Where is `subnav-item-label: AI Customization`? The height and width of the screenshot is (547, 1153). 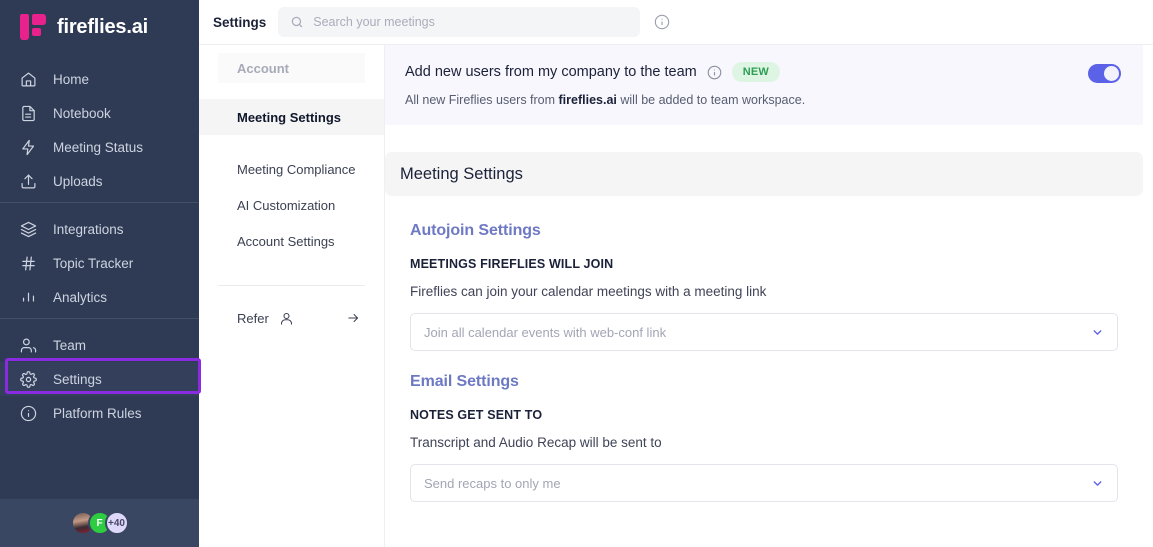
subnav-item-label: AI Customization is located at coordinates (286, 205).